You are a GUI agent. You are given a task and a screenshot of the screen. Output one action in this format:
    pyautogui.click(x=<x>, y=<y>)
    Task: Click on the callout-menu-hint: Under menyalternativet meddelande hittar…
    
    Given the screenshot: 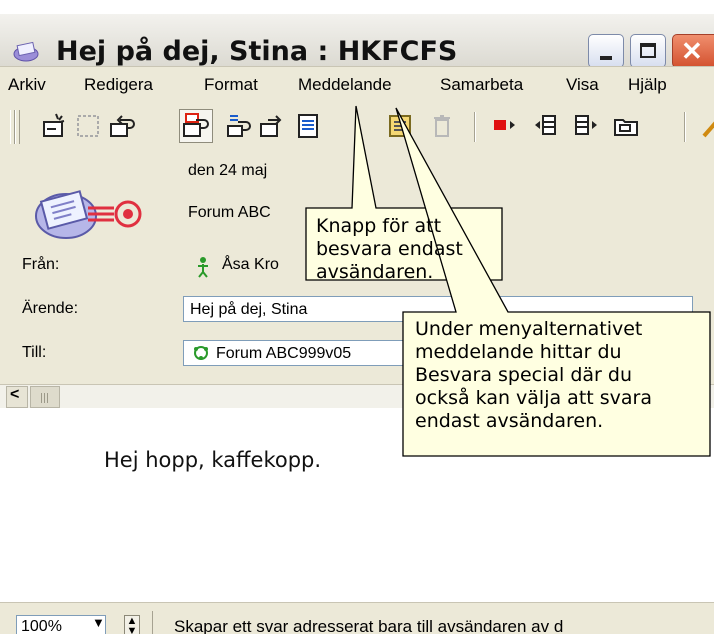 What is the action you would take?
    pyautogui.click(x=533, y=375)
    